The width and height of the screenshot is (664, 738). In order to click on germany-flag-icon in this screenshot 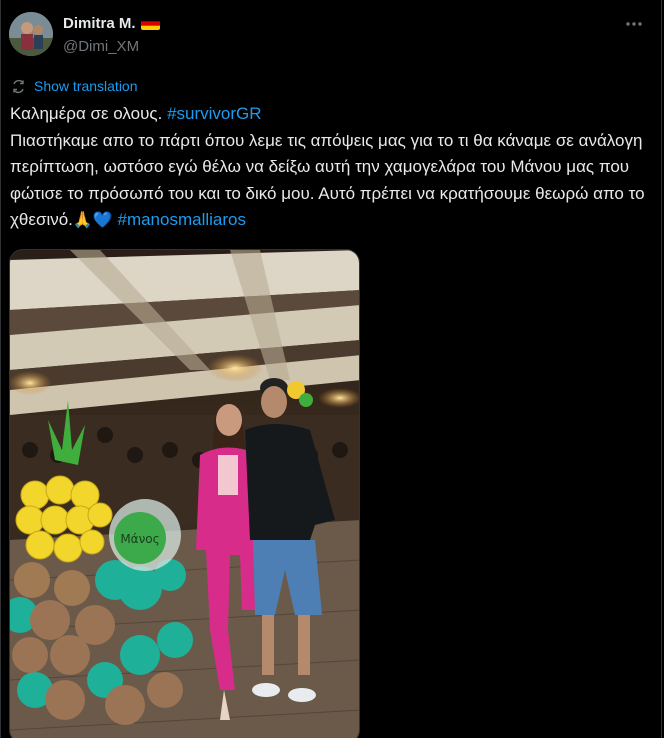, I will do `click(150, 23)`.